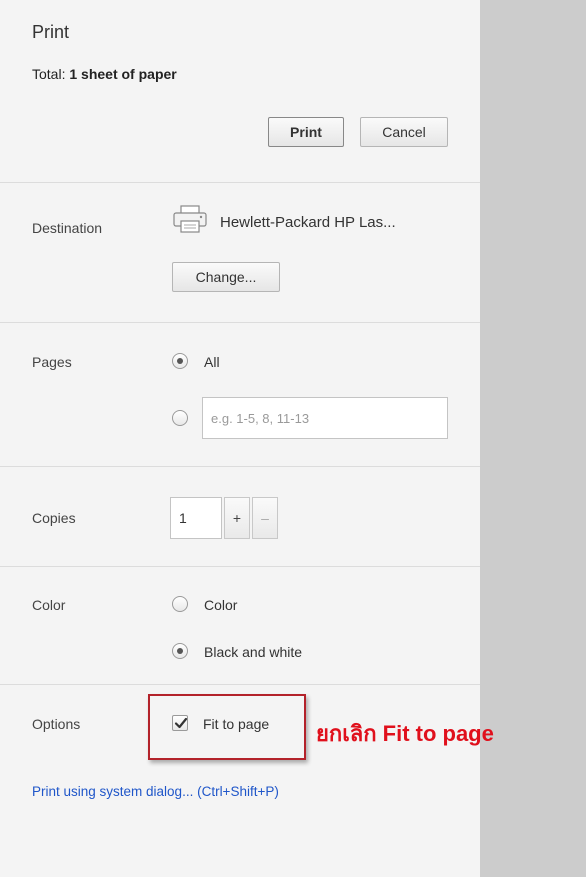  Describe the element at coordinates (51, 32) in the screenshot. I see `page-title: Print` at that location.